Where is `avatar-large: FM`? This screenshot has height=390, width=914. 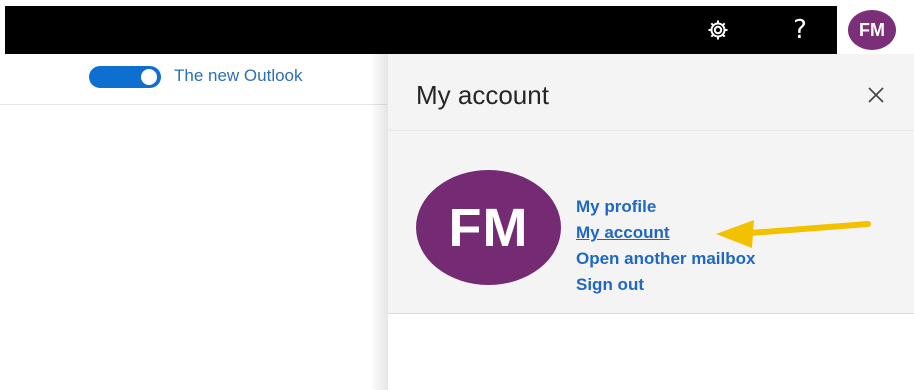 avatar-large: FM is located at coordinates (488, 227).